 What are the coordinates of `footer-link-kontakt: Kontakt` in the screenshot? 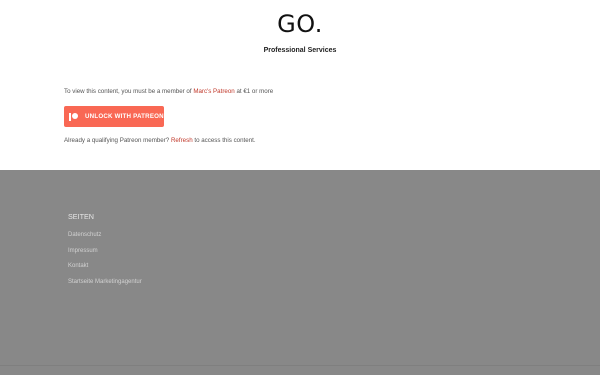 It's located at (78, 266).